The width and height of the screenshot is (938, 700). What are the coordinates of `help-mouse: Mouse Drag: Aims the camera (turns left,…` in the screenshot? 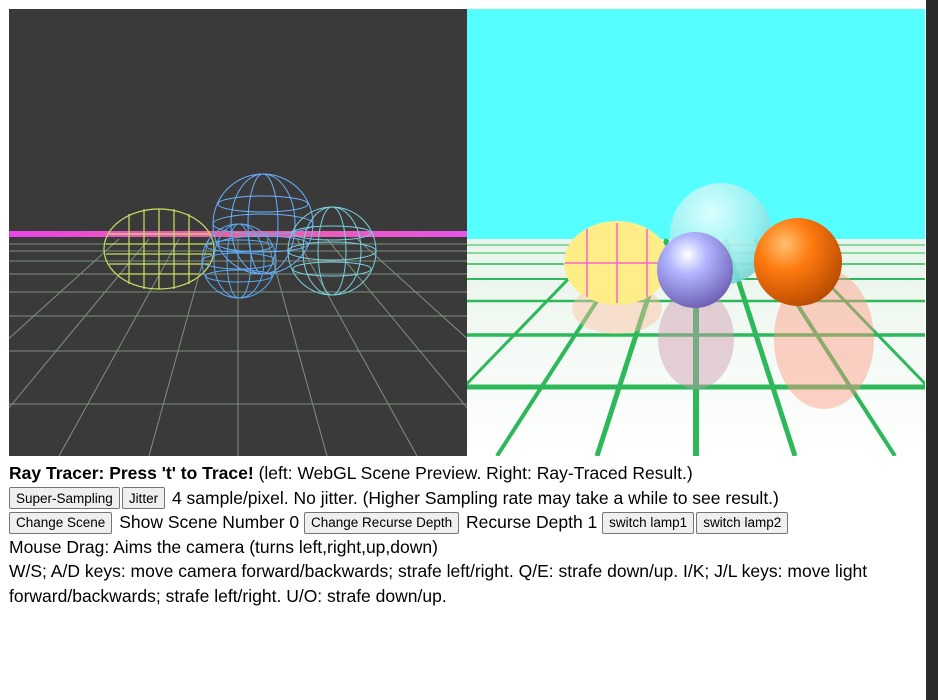 It's located at (223, 546).